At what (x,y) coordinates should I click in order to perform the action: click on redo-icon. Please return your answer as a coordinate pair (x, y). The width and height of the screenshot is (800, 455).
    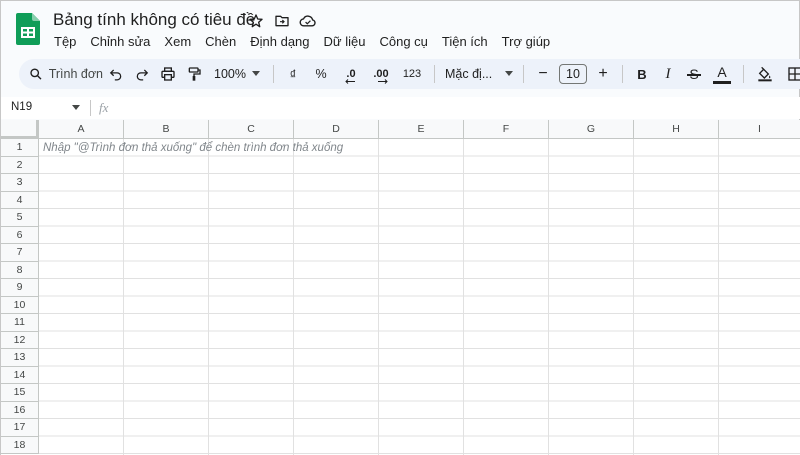
    Looking at the image, I should click on (142, 74).